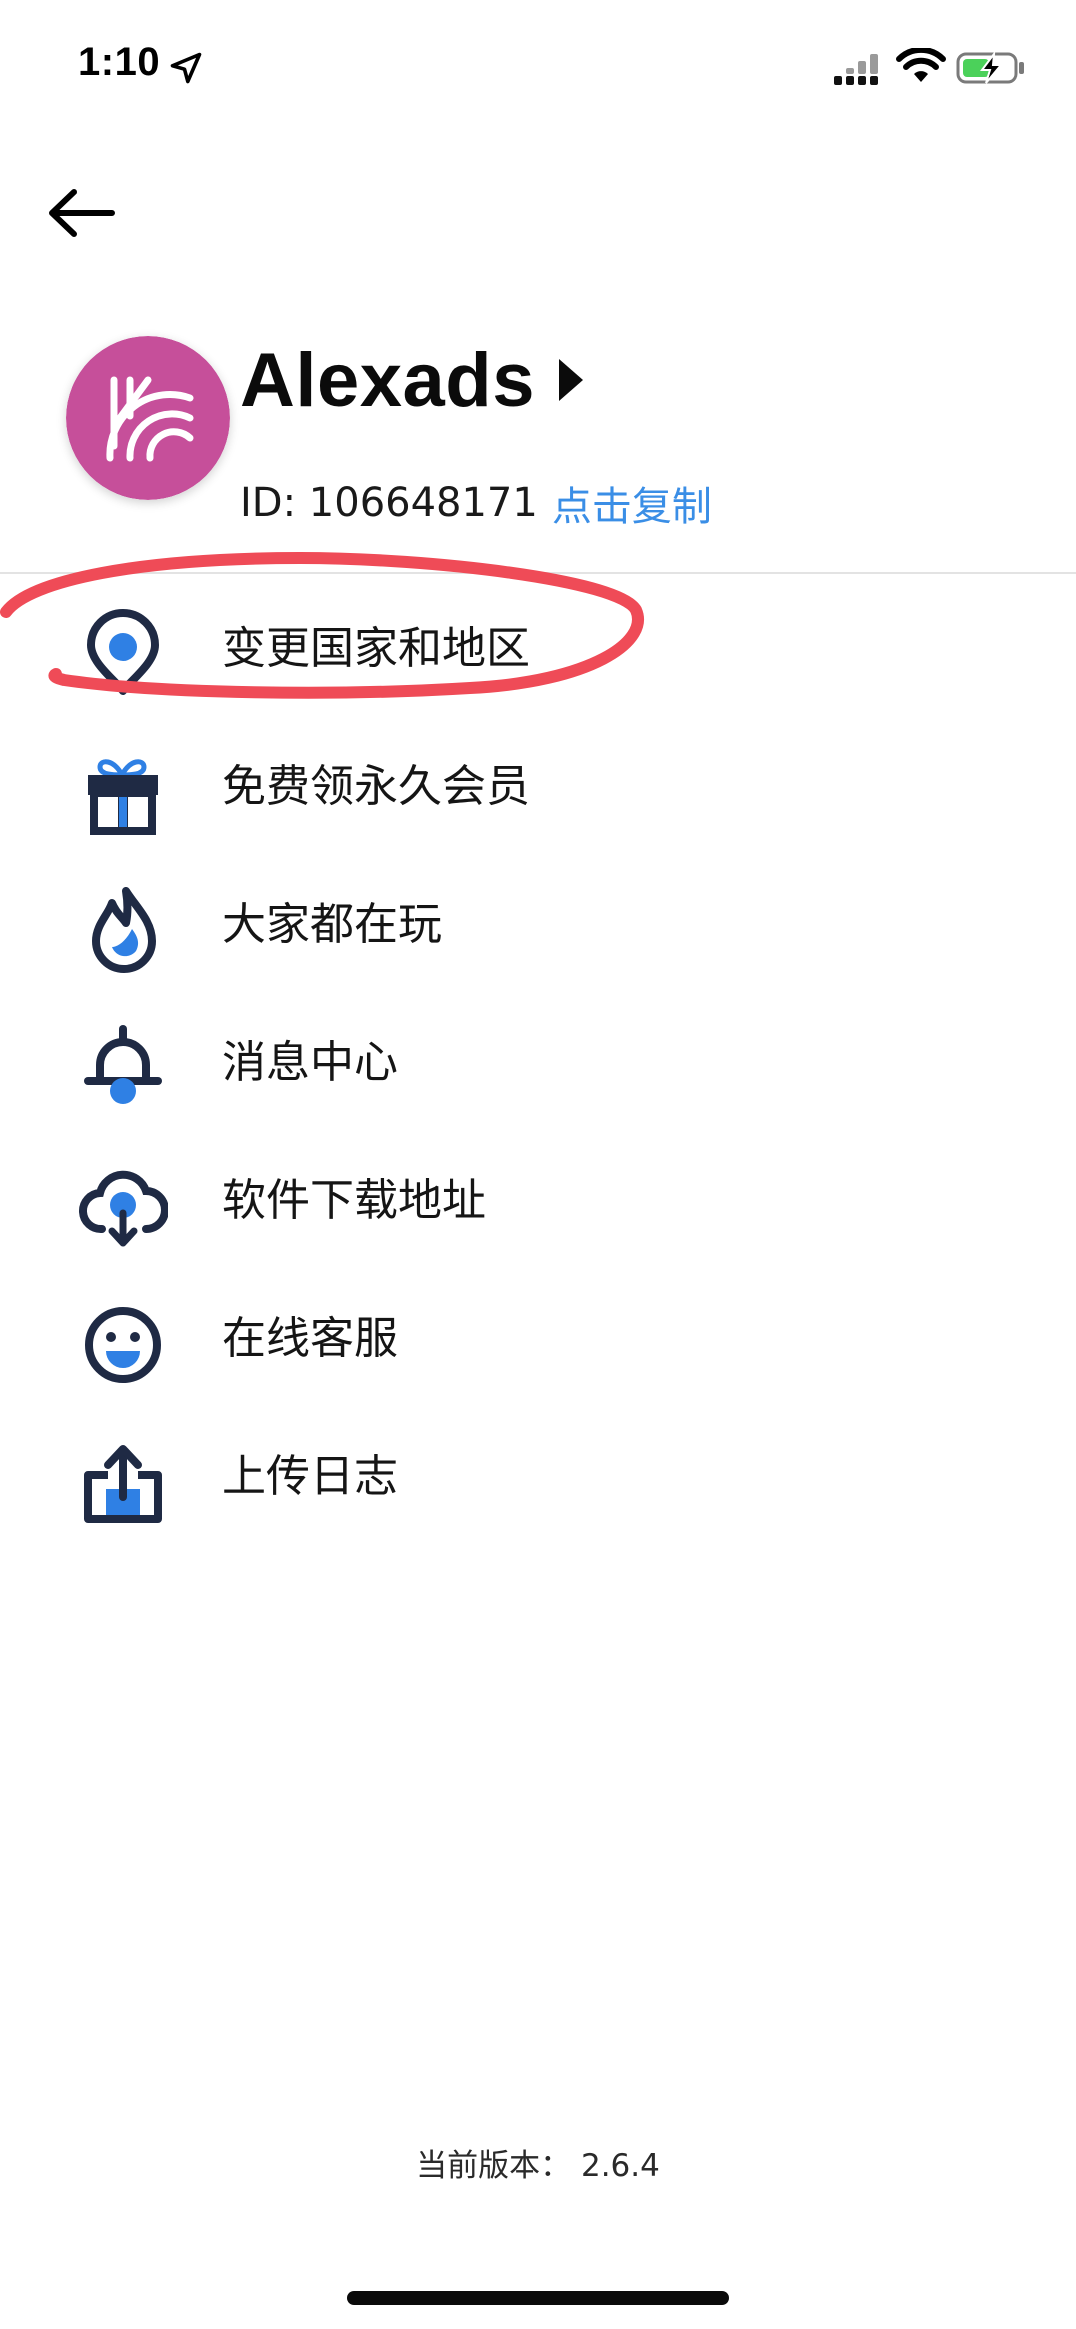 Image resolution: width=1076 pixels, height=2329 pixels. What do you see at coordinates (538, 644) in the screenshot?
I see `menu-item-change-region: 变更国家和地区` at bounding box center [538, 644].